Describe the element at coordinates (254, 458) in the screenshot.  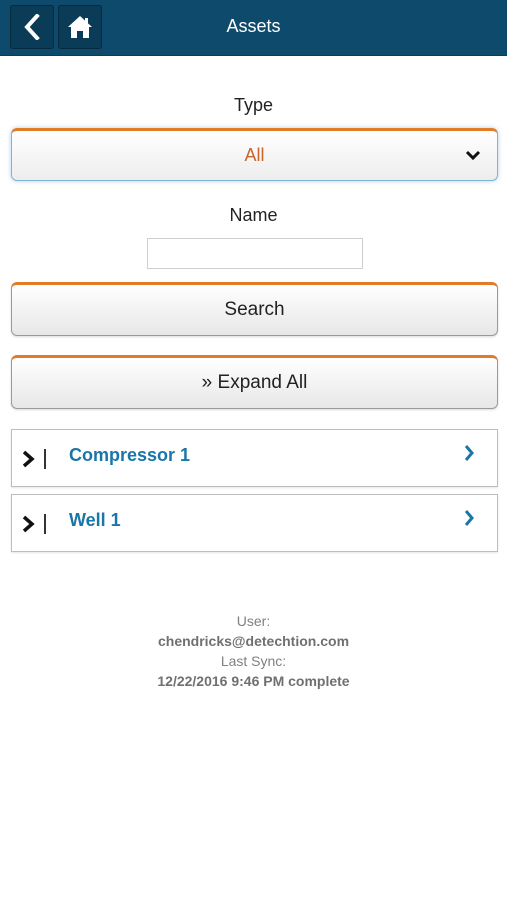
I see `asset-row-compressor-1: Compressor 1` at that location.